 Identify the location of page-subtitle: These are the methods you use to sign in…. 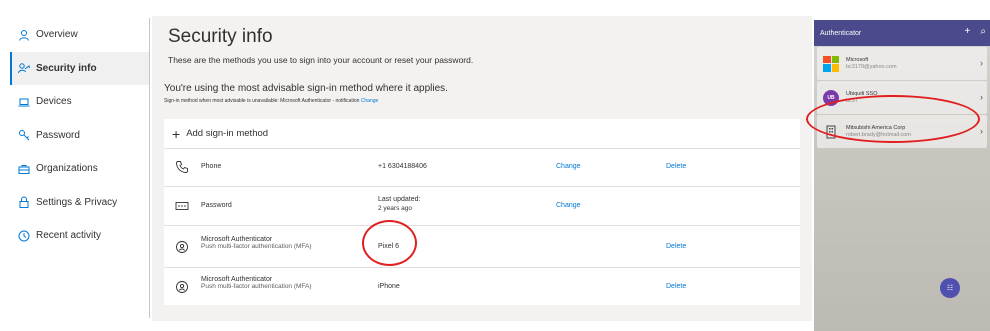
(321, 60).